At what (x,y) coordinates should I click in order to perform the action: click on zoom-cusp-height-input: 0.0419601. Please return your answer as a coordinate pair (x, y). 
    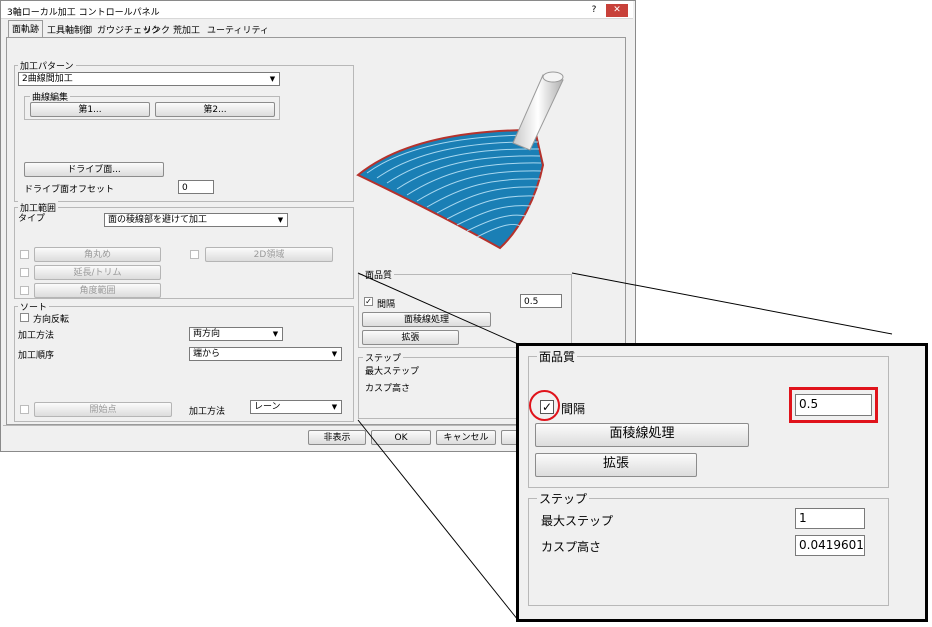
    Looking at the image, I should click on (830, 545).